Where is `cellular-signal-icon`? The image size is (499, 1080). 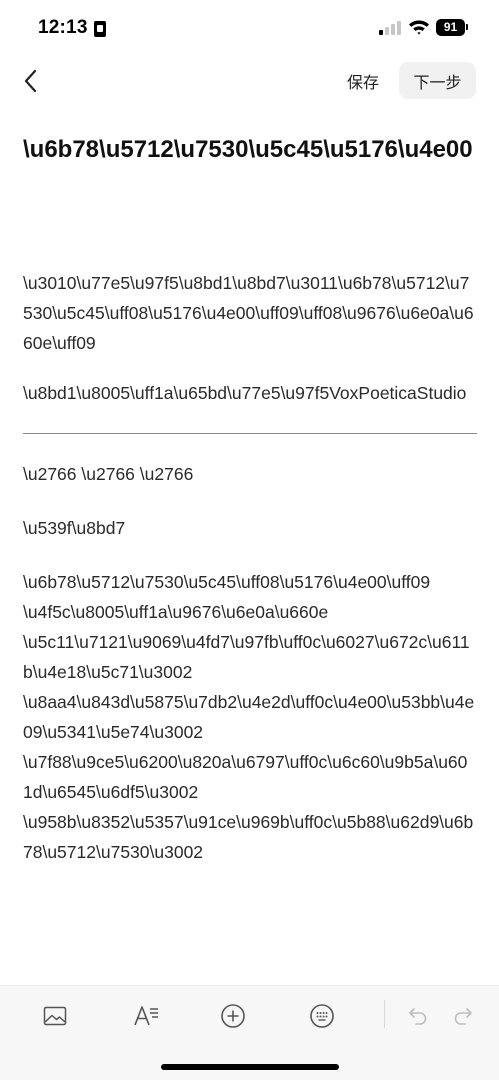
cellular-signal-icon is located at coordinates (390, 28).